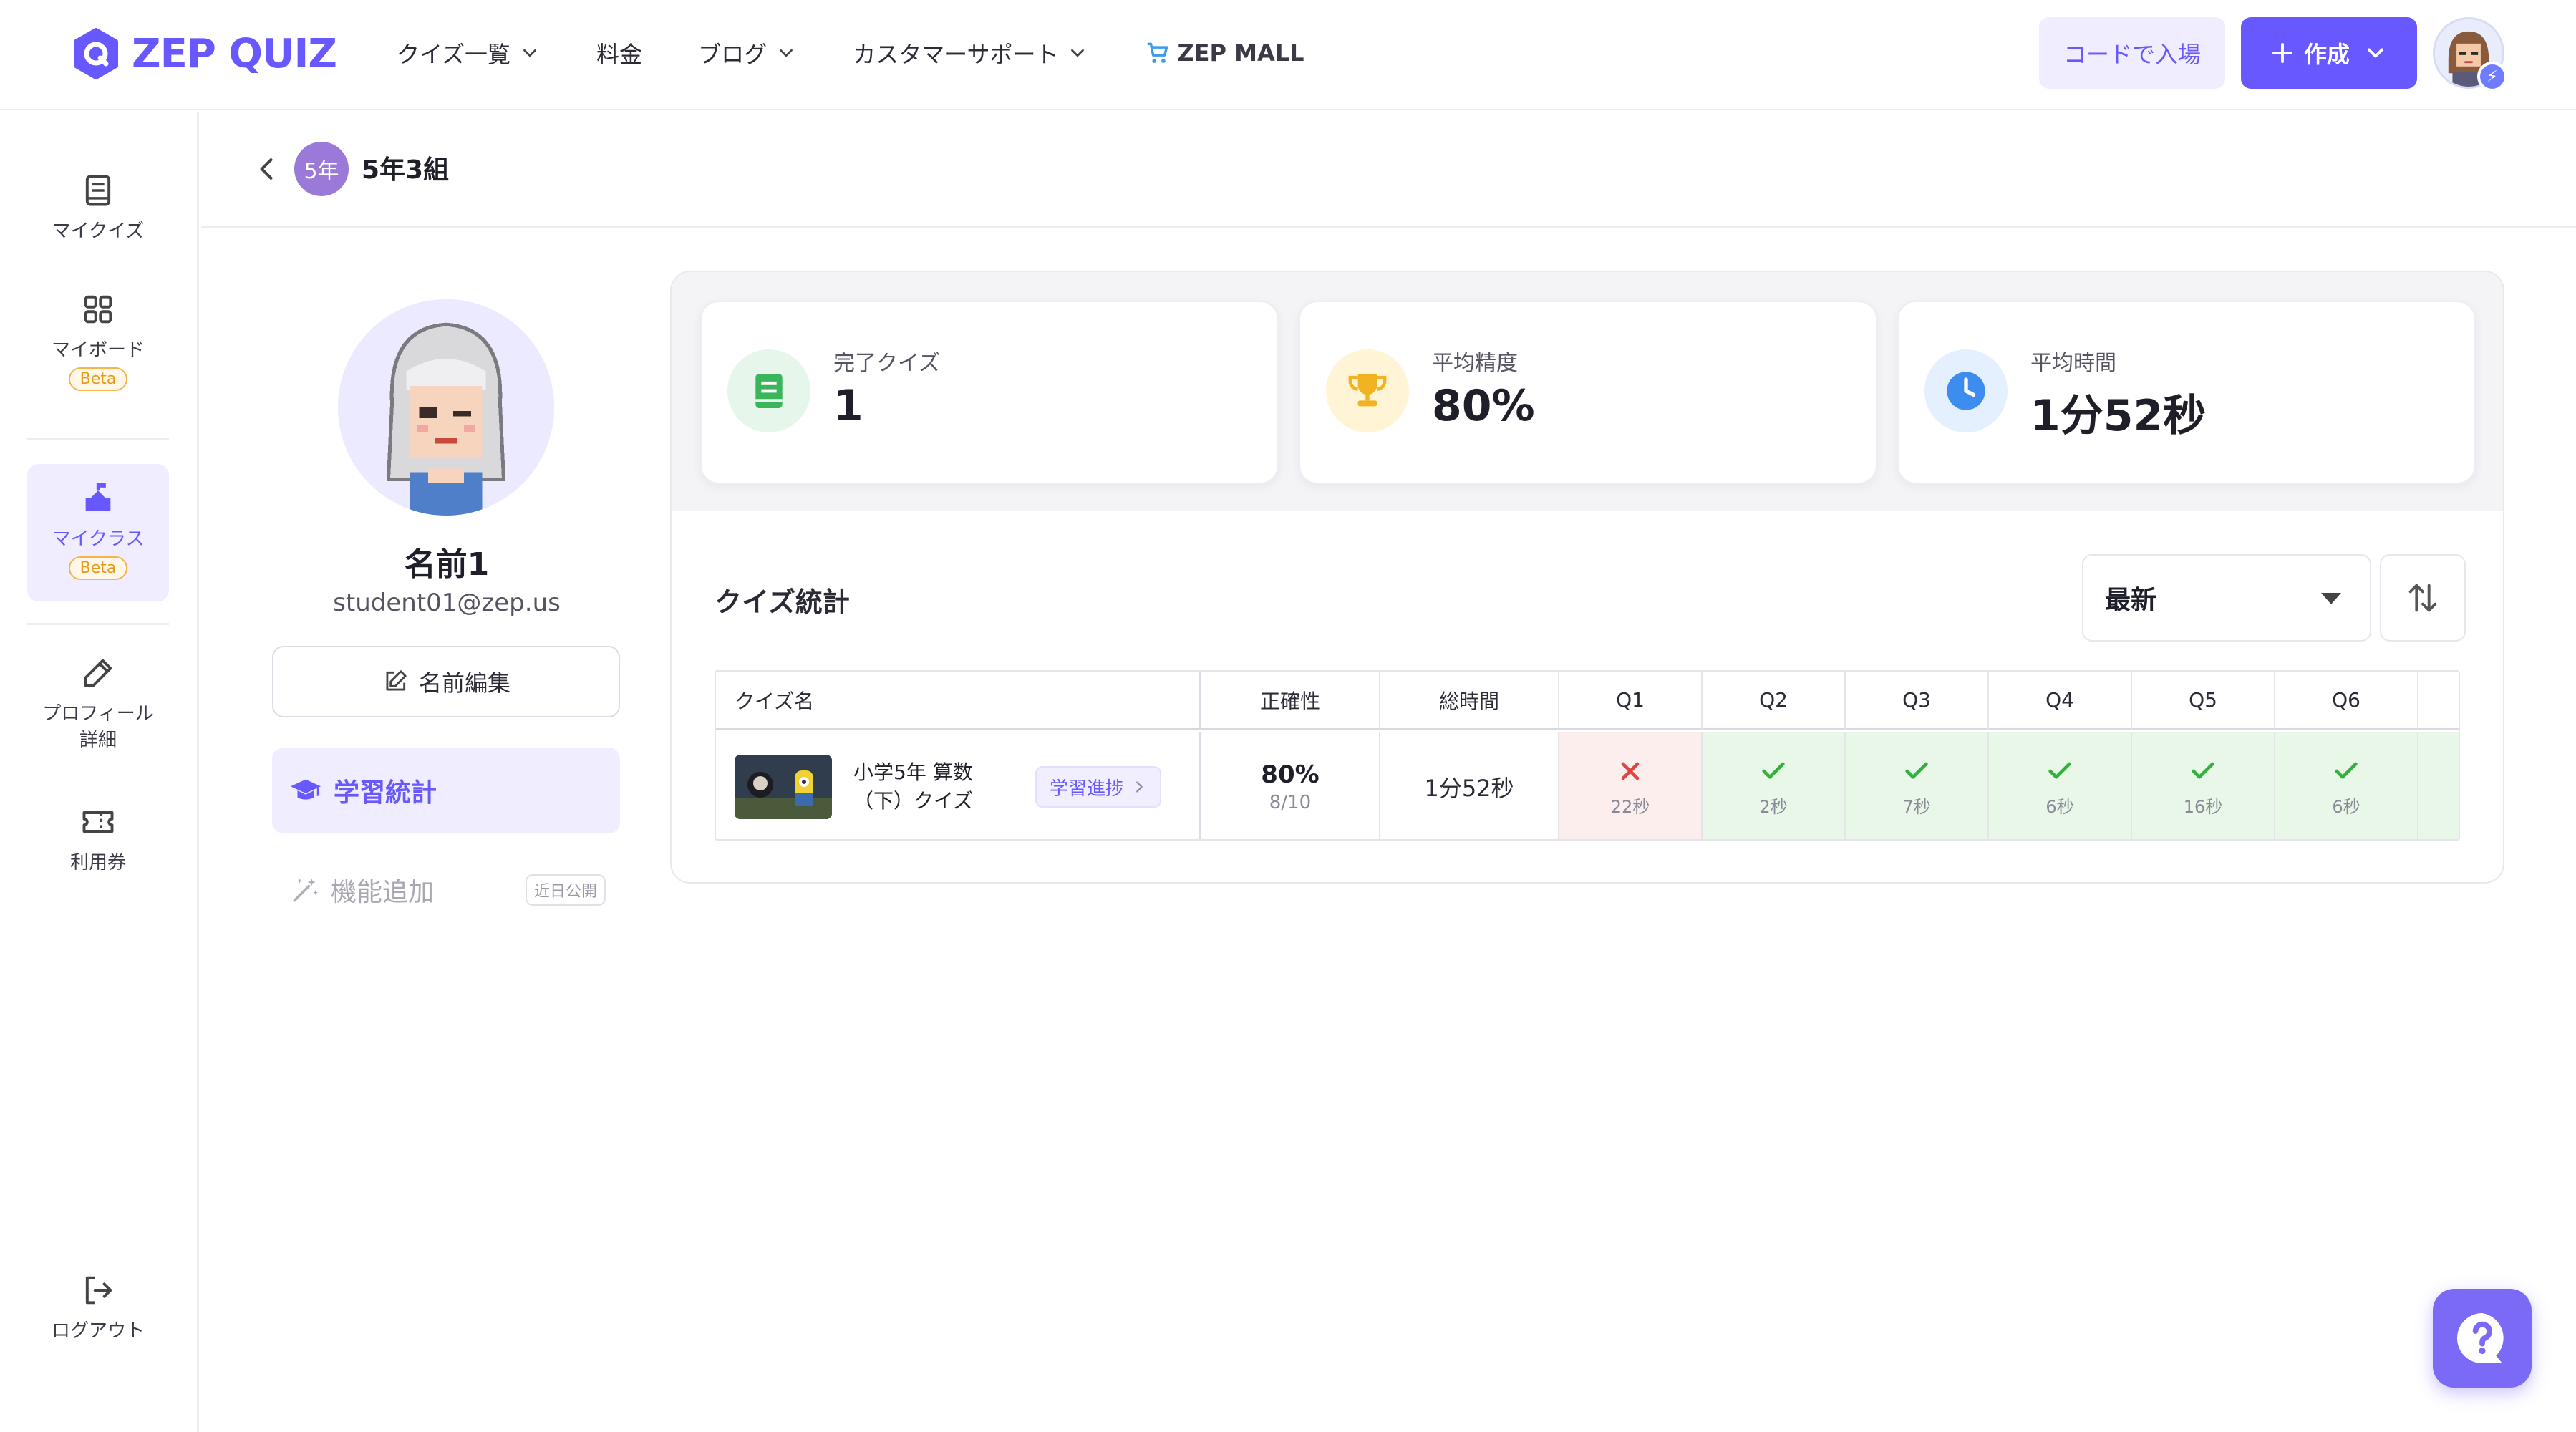 The width and height of the screenshot is (2576, 1432). I want to click on col-q3: Q3, so click(1918, 701).